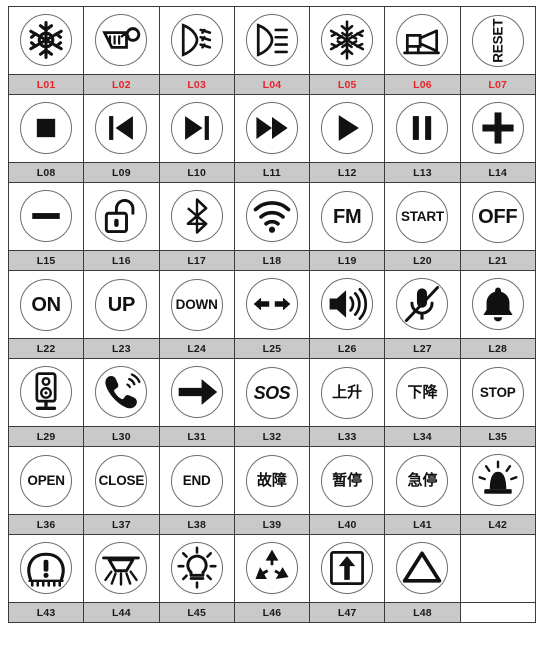 This screenshot has width=544, height=645. I want to click on icon-row: ON UP DOWN, so click(271, 304).